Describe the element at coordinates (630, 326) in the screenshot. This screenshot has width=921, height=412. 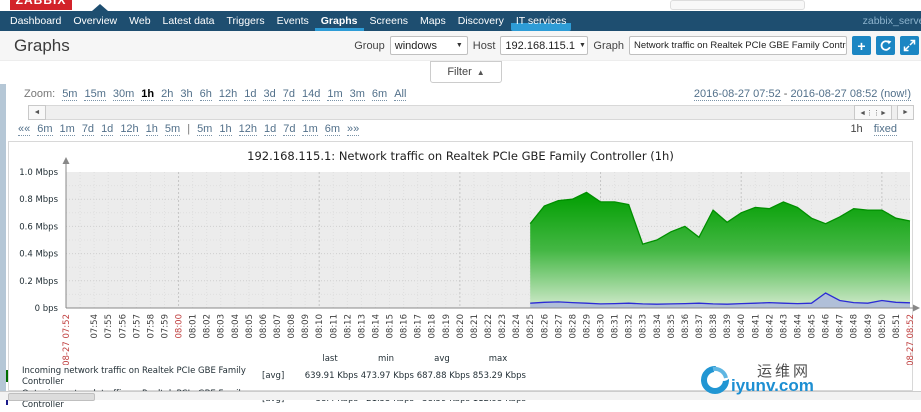
I see `svg-text: 08:32` at that location.